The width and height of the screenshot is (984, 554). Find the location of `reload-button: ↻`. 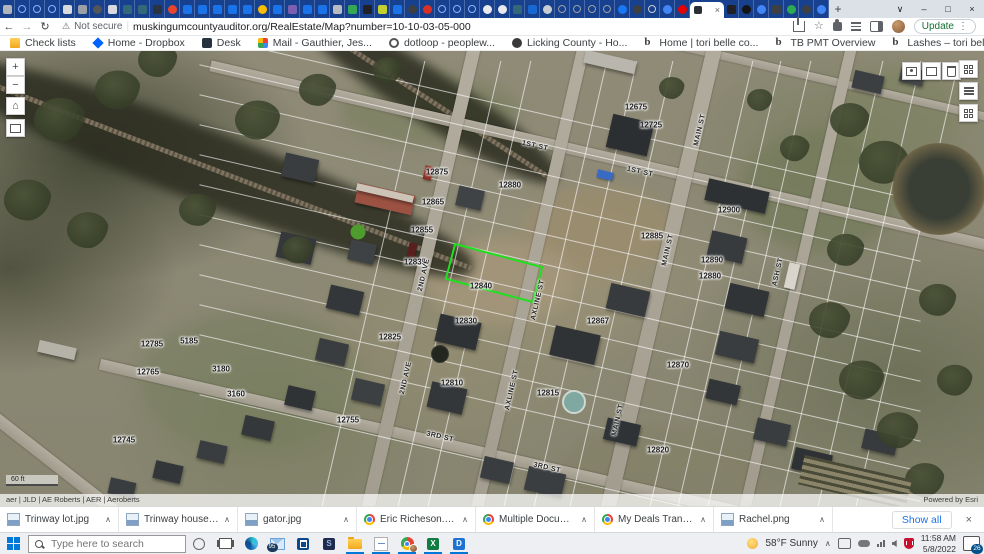

reload-button: ↻ is located at coordinates (45, 26).